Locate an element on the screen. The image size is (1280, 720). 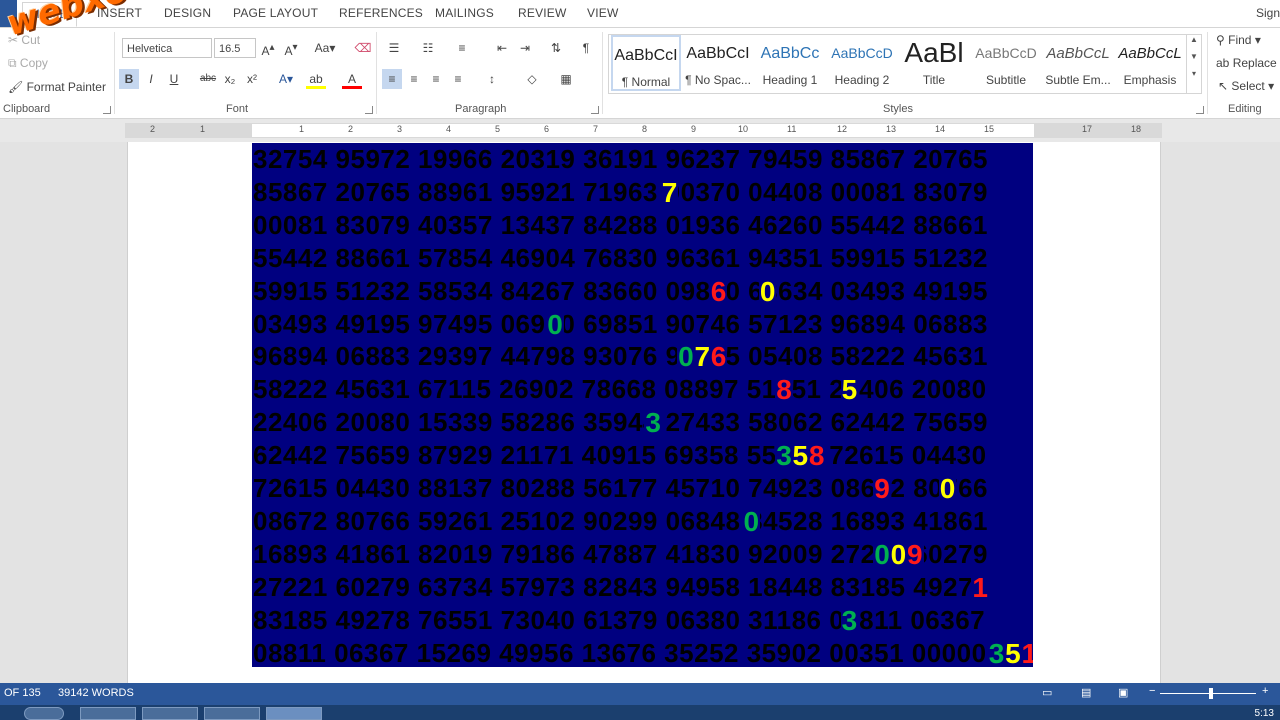
shrink-font-button: A▾ is located at coordinates (291, 48).